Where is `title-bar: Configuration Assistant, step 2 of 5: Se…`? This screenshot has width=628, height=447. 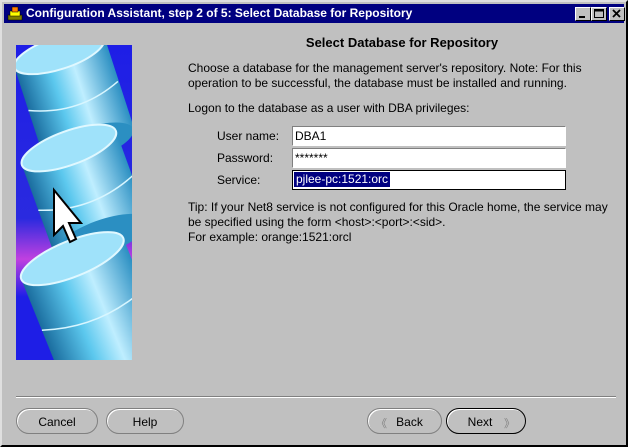 title-bar: Configuration Assistant, step 2 of 5: Se… is located at coordinates (314, 13).